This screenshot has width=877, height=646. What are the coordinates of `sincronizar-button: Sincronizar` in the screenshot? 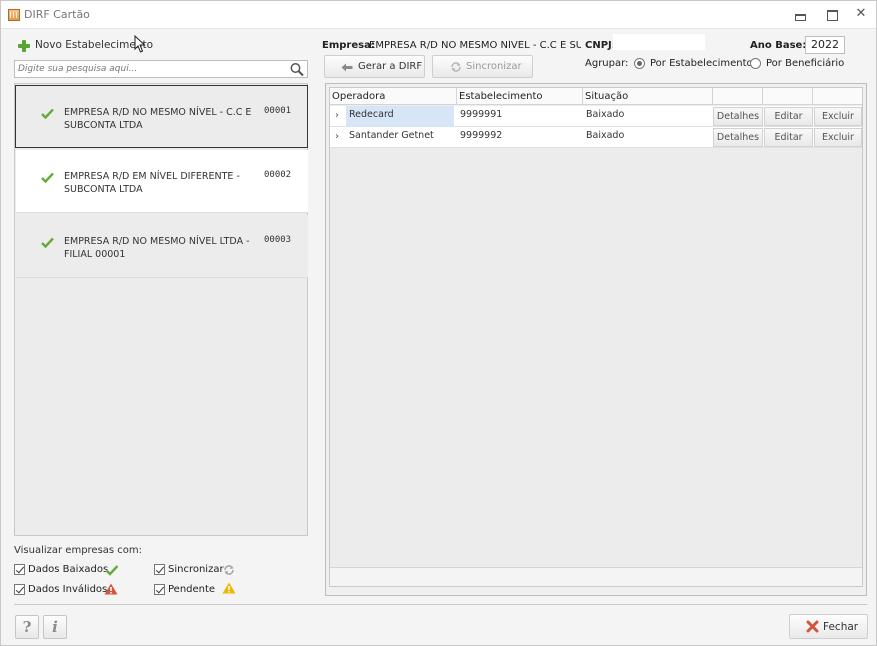 It's located at (482, 66).